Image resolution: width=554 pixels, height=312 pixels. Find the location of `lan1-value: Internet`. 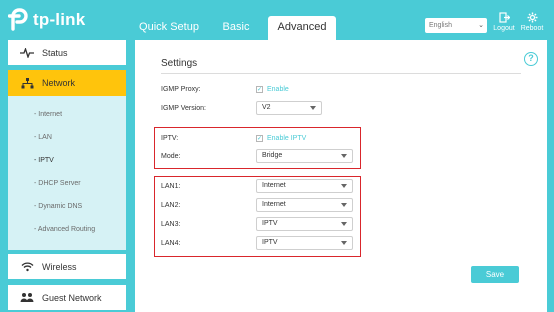

lan1-value: Internet is located at coordinates (274, 185).